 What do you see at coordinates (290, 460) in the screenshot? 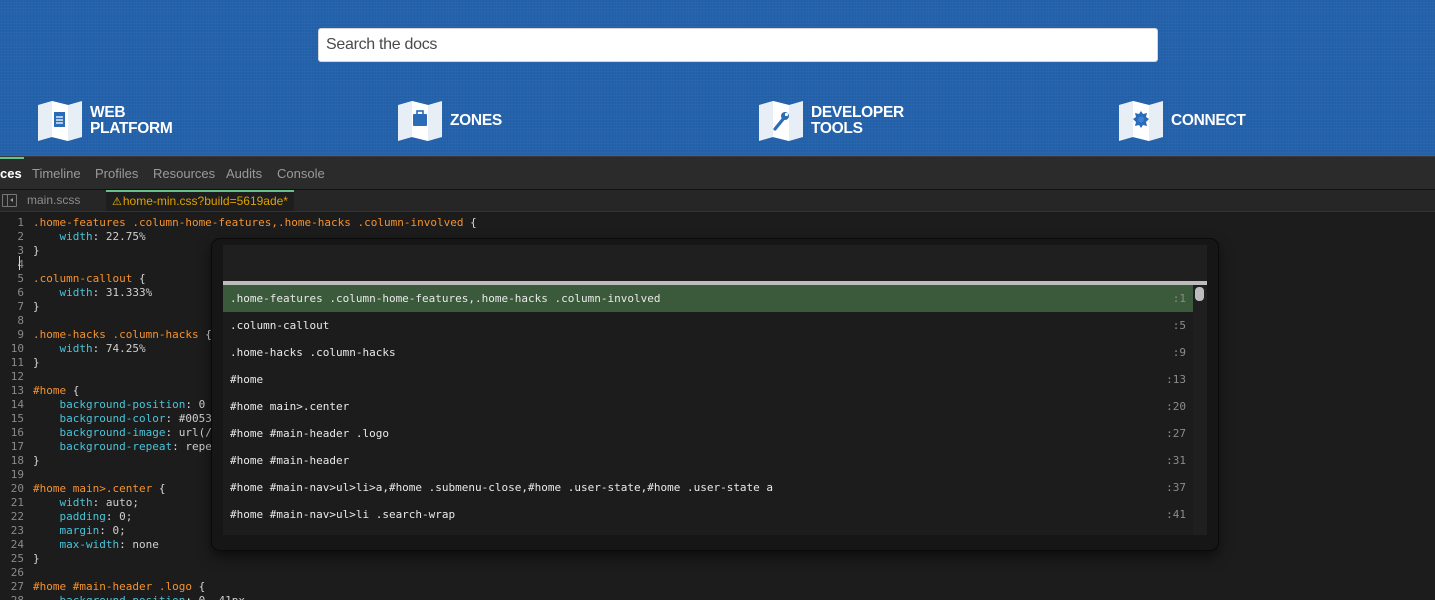
I see `quick-open-item-label: #home #main-header` at bounding box center [290, 460].